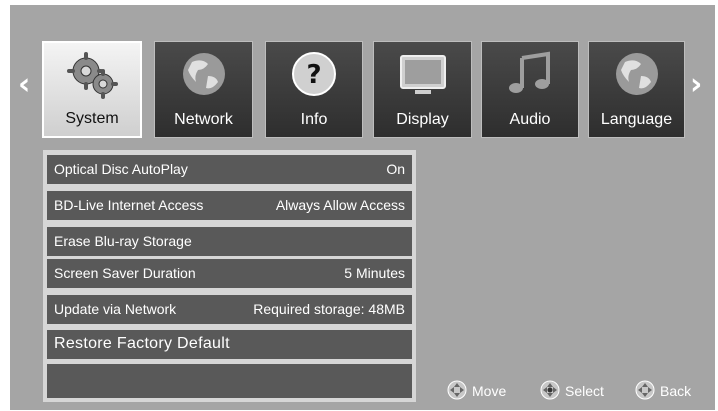 Image resolution: width=718 pixels, height=411 pixels. Describe the element at coordinates (142, 343) in the screenshot. I see `menu-item-label: Restore Factory Default` at that location.